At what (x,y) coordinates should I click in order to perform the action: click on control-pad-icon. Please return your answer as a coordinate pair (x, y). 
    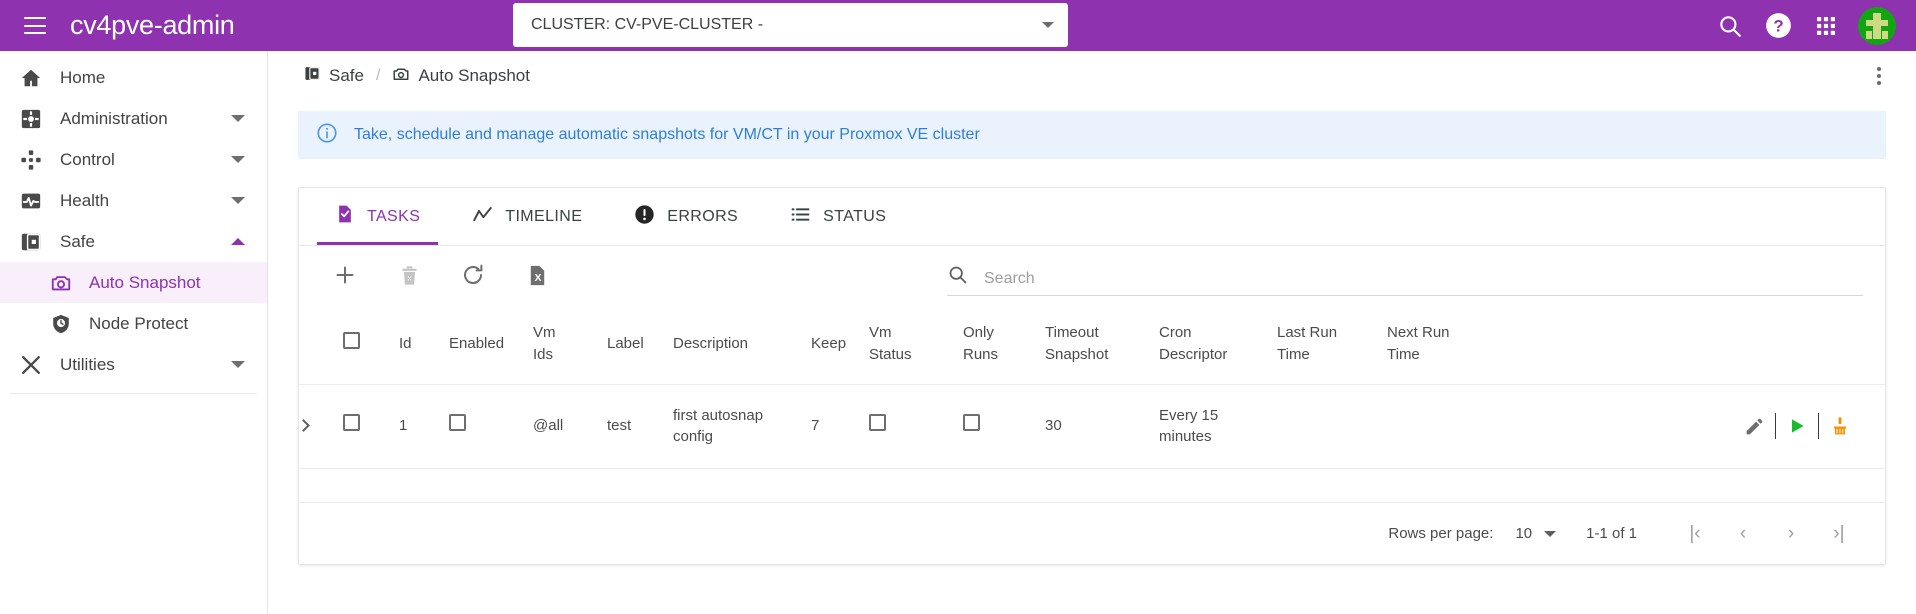
    Looking at the image, I should click on (31, 160).